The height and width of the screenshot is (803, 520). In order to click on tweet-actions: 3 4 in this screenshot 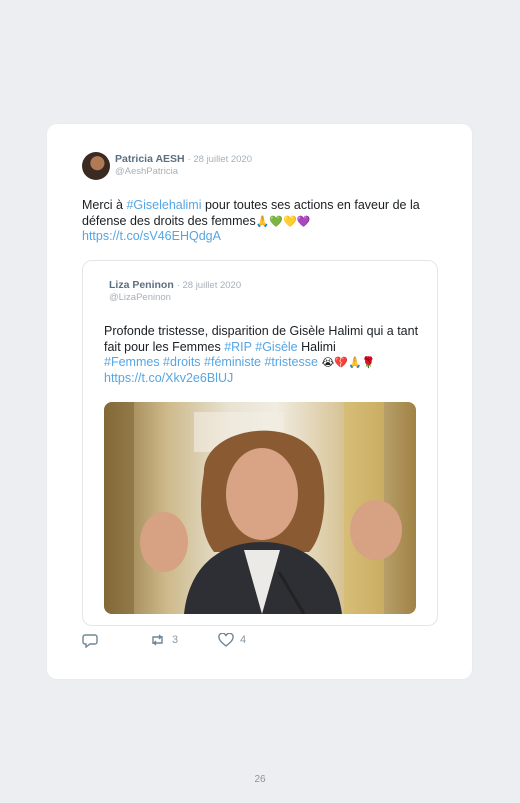, I will do `click(232, 641)`.